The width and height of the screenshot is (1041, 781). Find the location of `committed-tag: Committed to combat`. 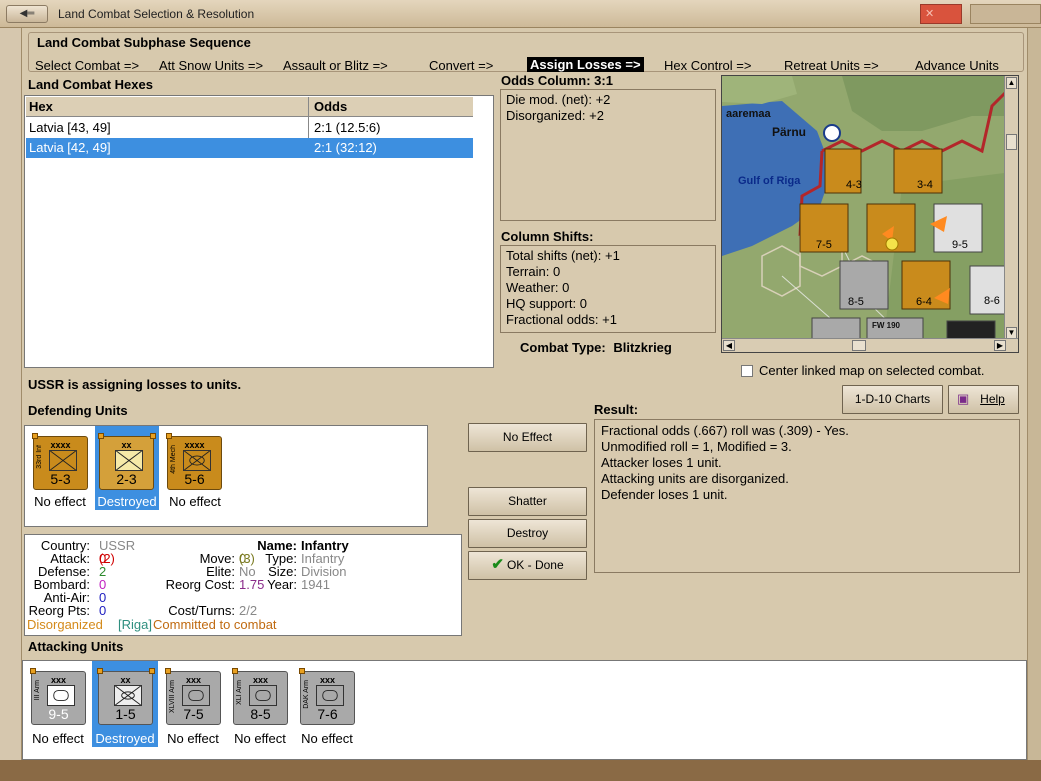

committed-tag: Committed to combat is located at coordinates (215, 624).